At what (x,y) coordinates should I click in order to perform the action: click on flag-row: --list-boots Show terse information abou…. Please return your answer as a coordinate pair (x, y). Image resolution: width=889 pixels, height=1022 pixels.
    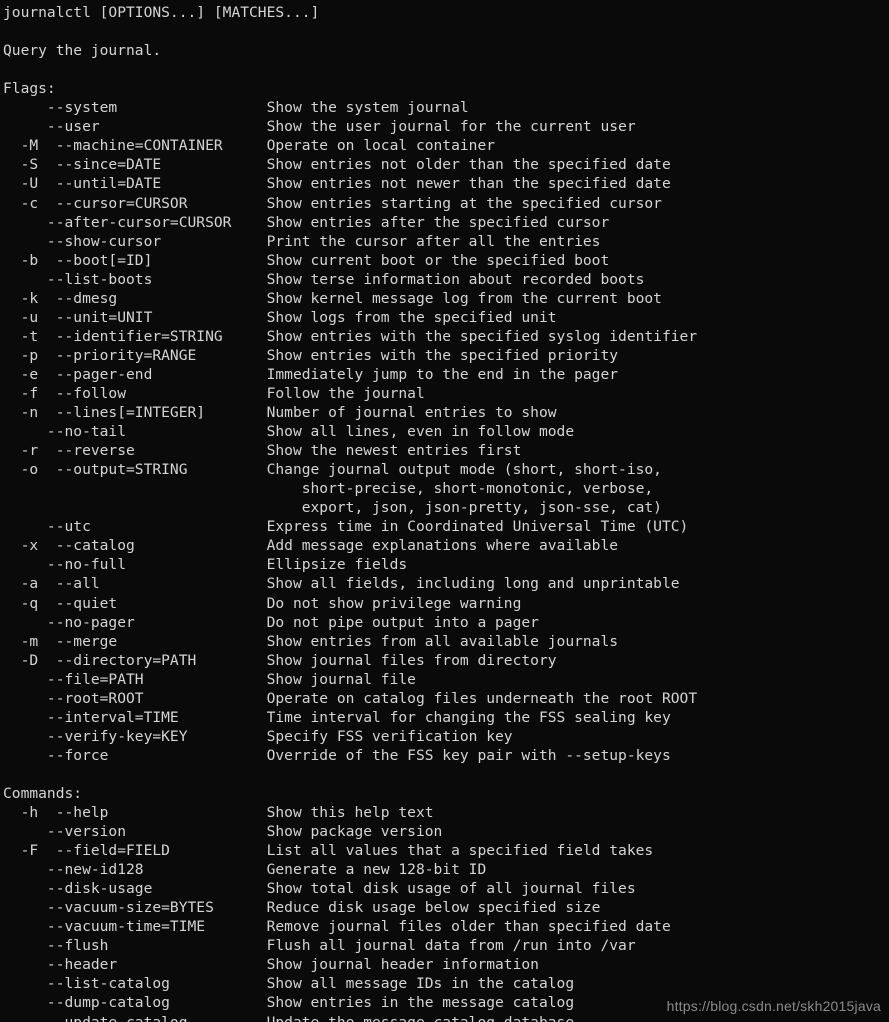
    Looking at the image, I should click on (324, 279).